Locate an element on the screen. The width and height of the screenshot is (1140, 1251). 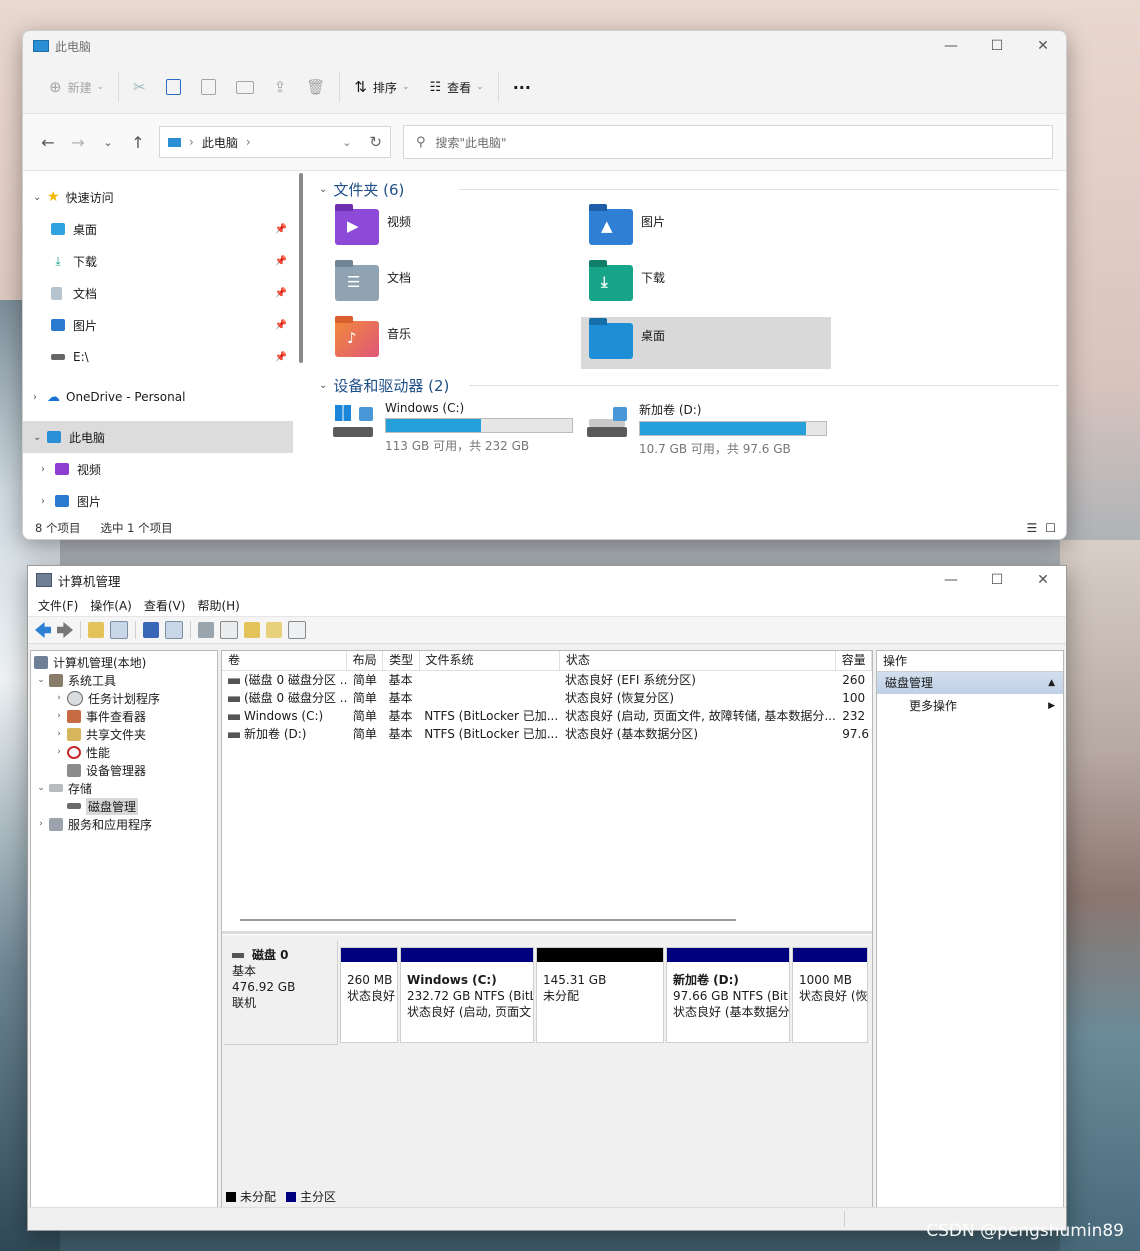
drives-group-header: ⌄ 设备和驱动器 (2) is located at coordinates (689, 385).